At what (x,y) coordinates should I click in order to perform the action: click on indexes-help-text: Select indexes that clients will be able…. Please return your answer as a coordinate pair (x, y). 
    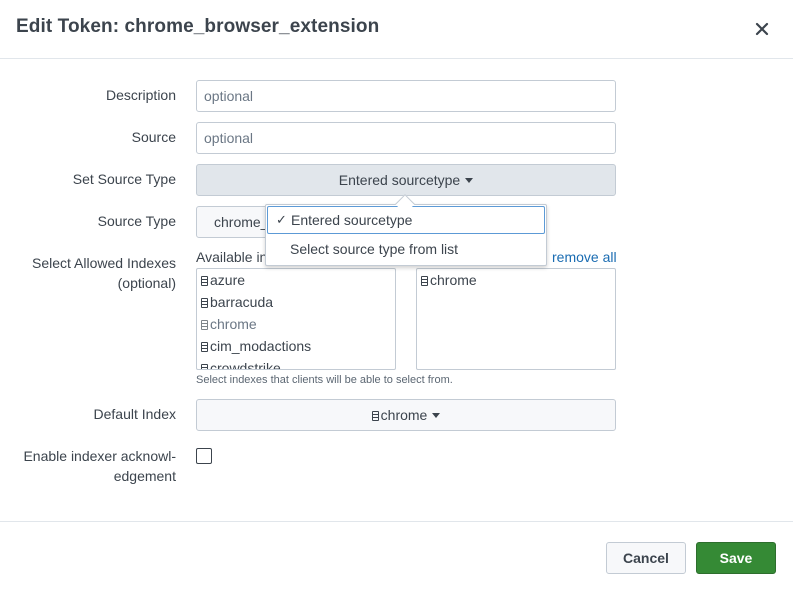
    Looking at the image, I should click on (324, 380).